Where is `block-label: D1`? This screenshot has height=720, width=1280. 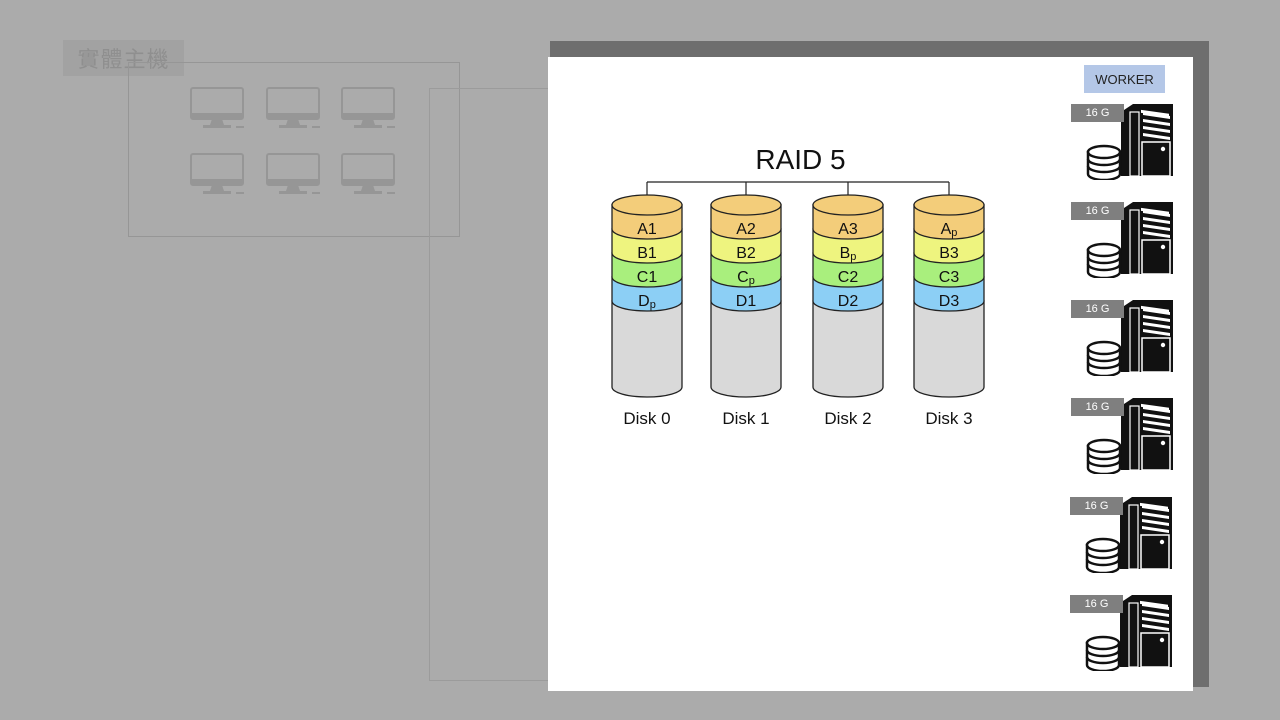
block-label: D1 is located at coordinates (746, 301).